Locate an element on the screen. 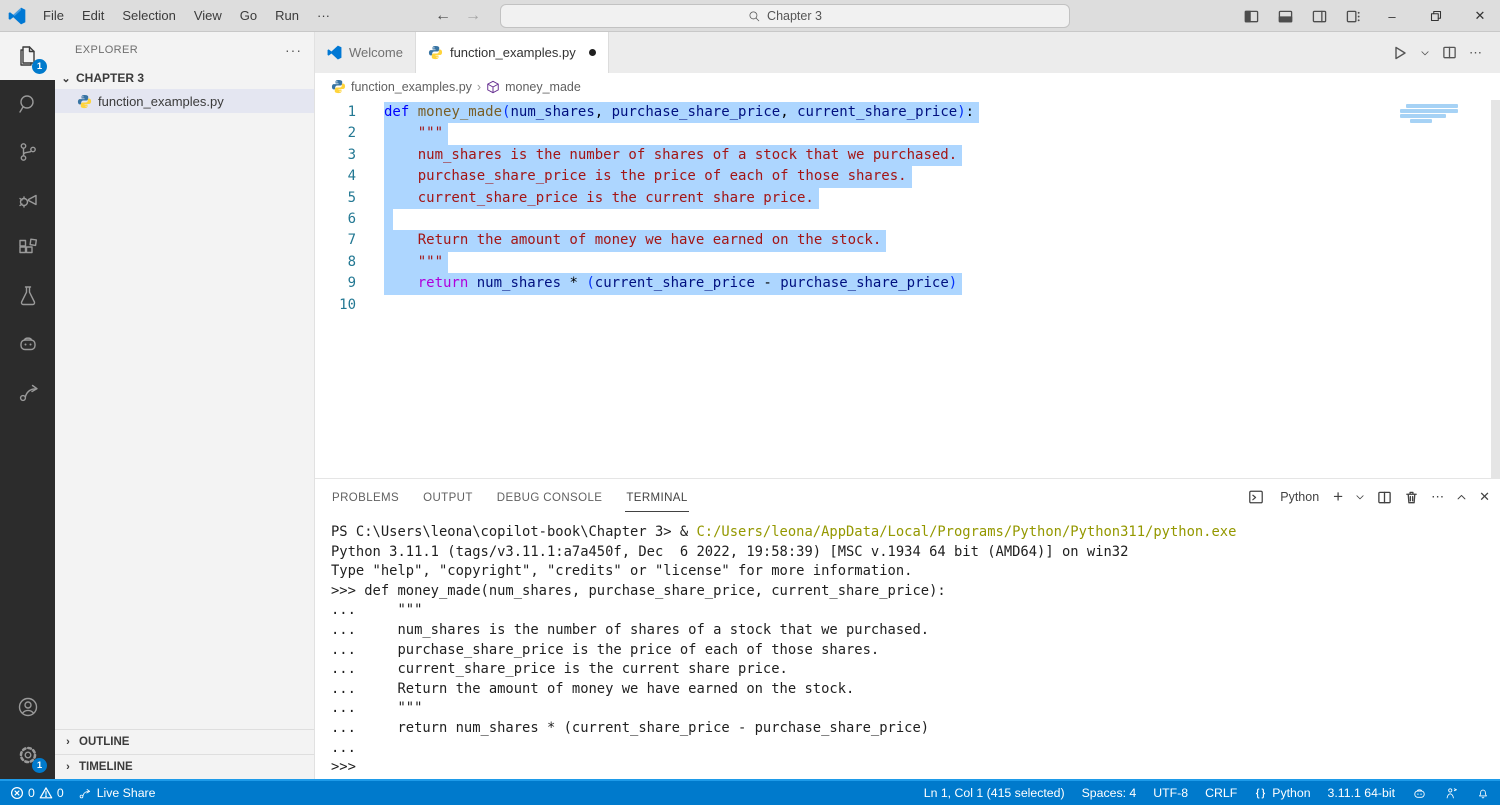 The image size is (1500, 805). outline-section: › OUTLINE is located at coordinates (184, 741).